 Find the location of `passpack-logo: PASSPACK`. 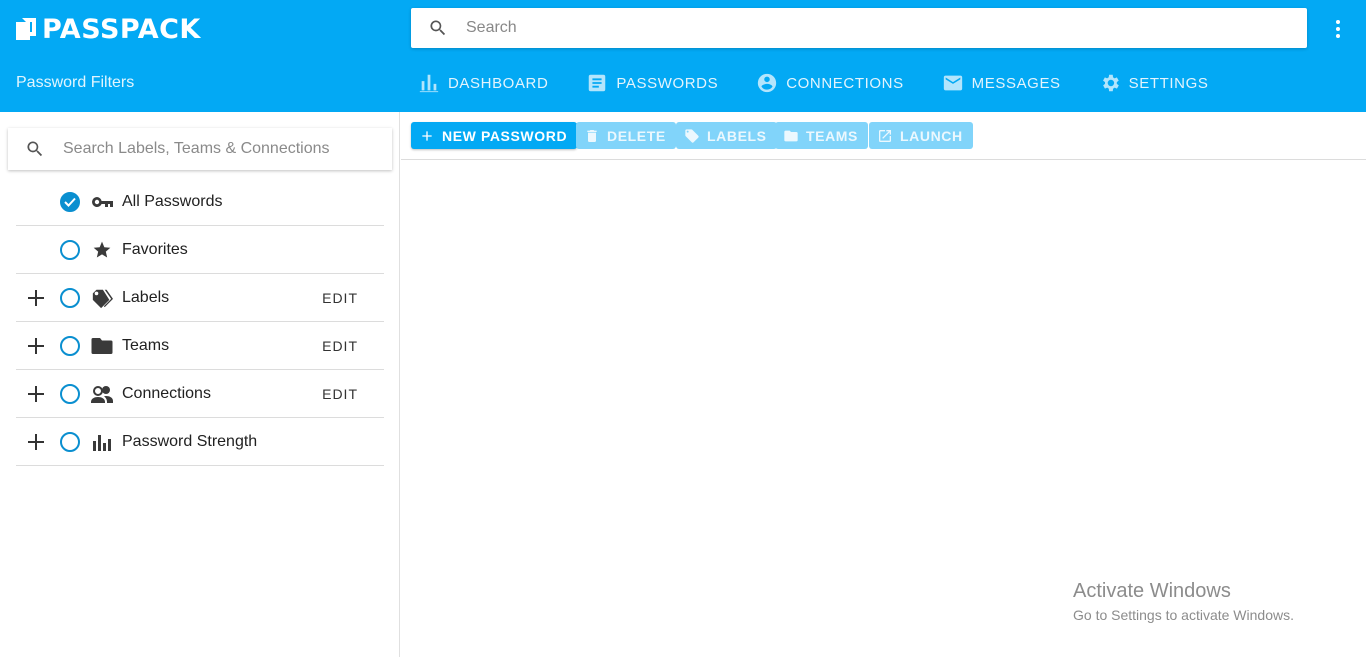

passpack-logo: PASSPACK is located at coordinates (108, 29).